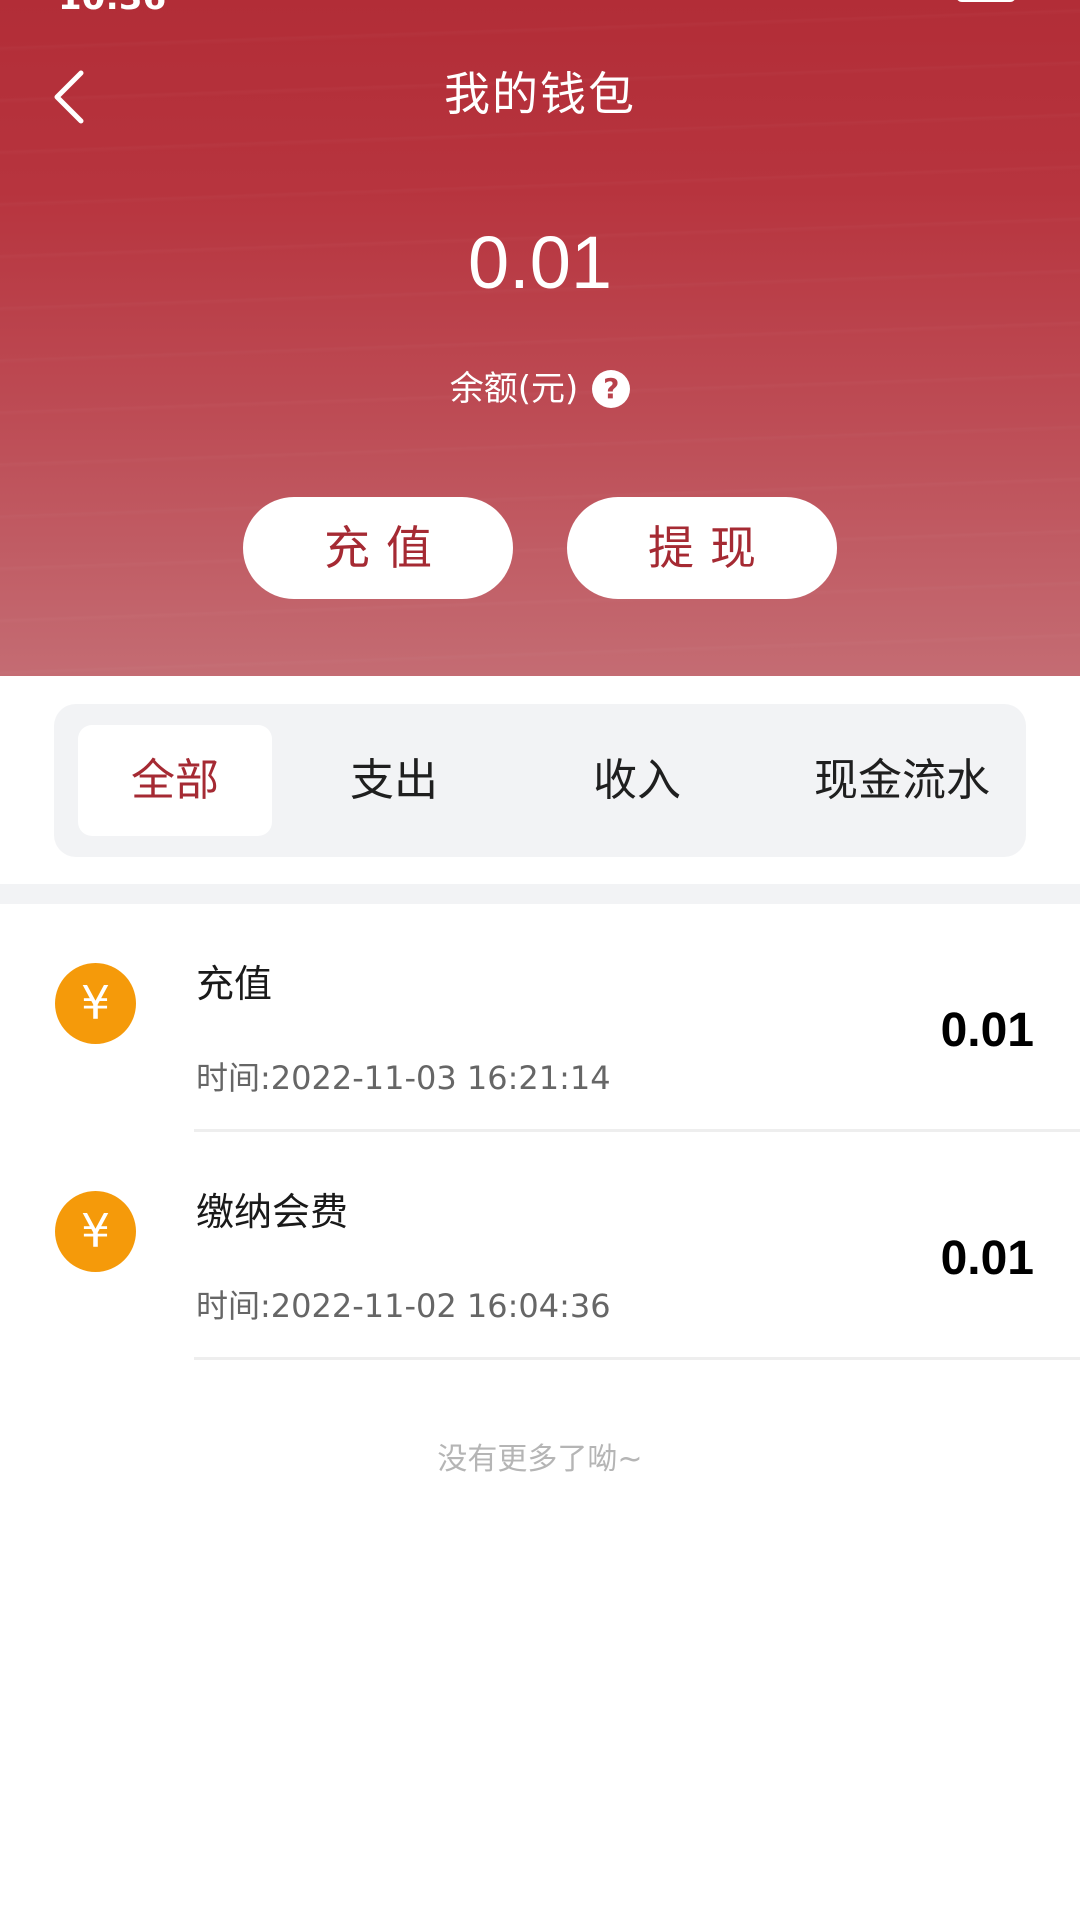  I want to click on transaction-row: ¥ 充值 时间:2022-11-03 16:21:14 0.01, so click(540, 1018).